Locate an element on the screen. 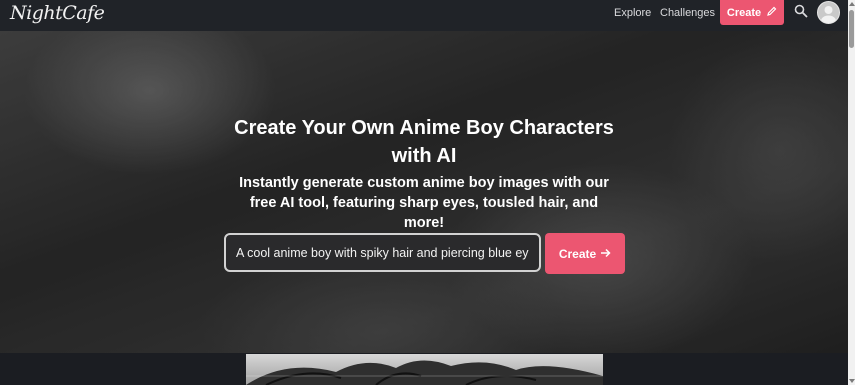 The width and height of the screenshot is (855, 385). top-navbar: NightCafe Explore Challenges Create is located at coordinates (424, 15).